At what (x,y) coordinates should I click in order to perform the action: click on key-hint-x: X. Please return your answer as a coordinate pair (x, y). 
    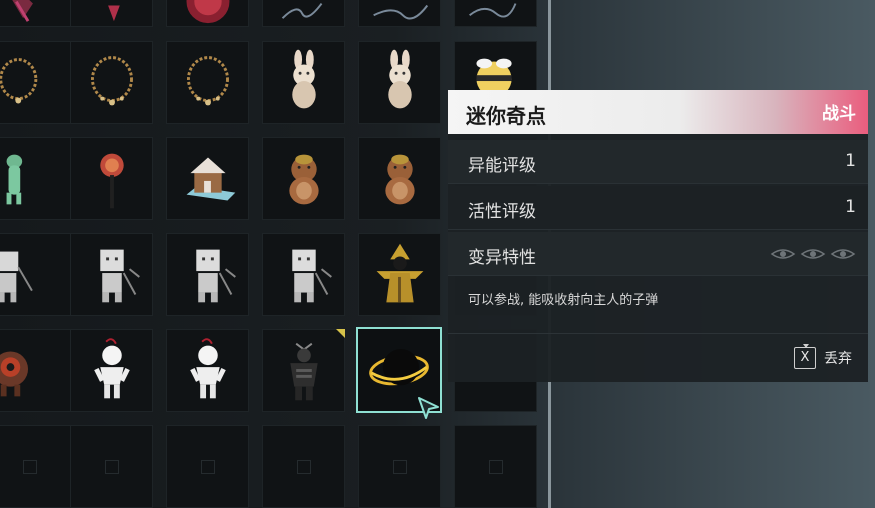
    Looking at the image, I should click on (805, 356).